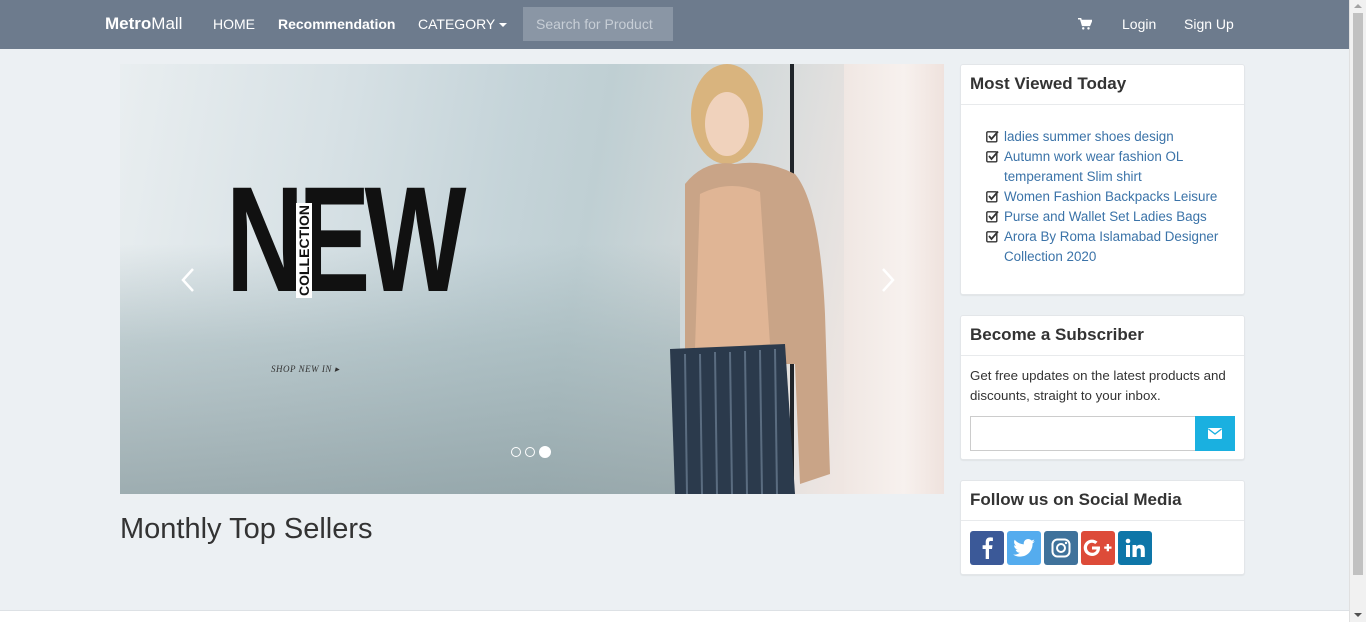  I want to click on nav-category-dropdown: CATEGORY, so click(463, 24).